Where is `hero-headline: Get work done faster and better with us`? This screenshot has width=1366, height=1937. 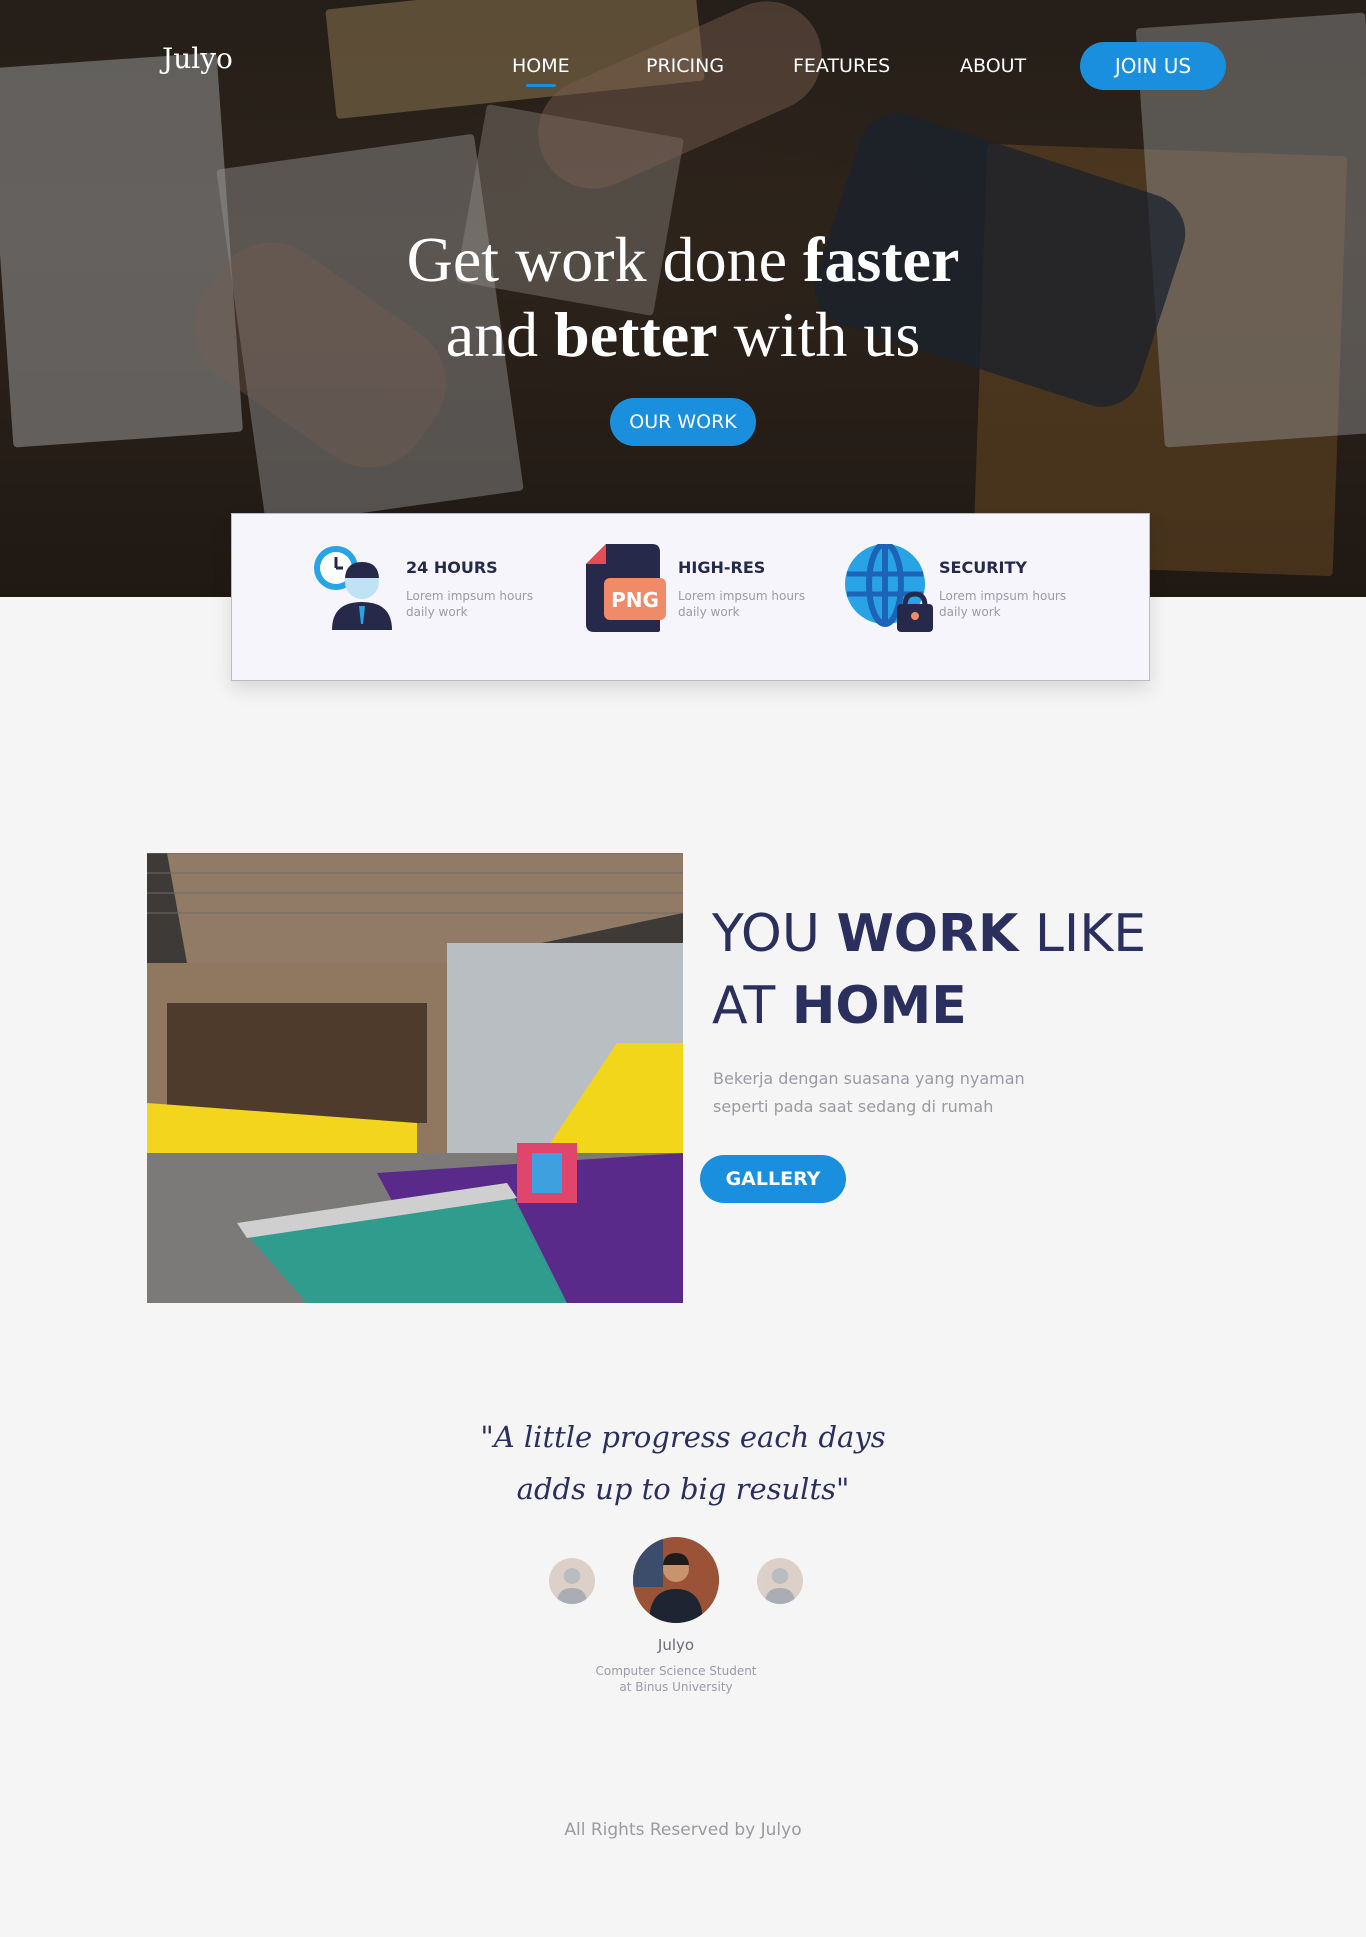 hero-headline: Get work done faster and better with us is located at coordinates (683, 297).